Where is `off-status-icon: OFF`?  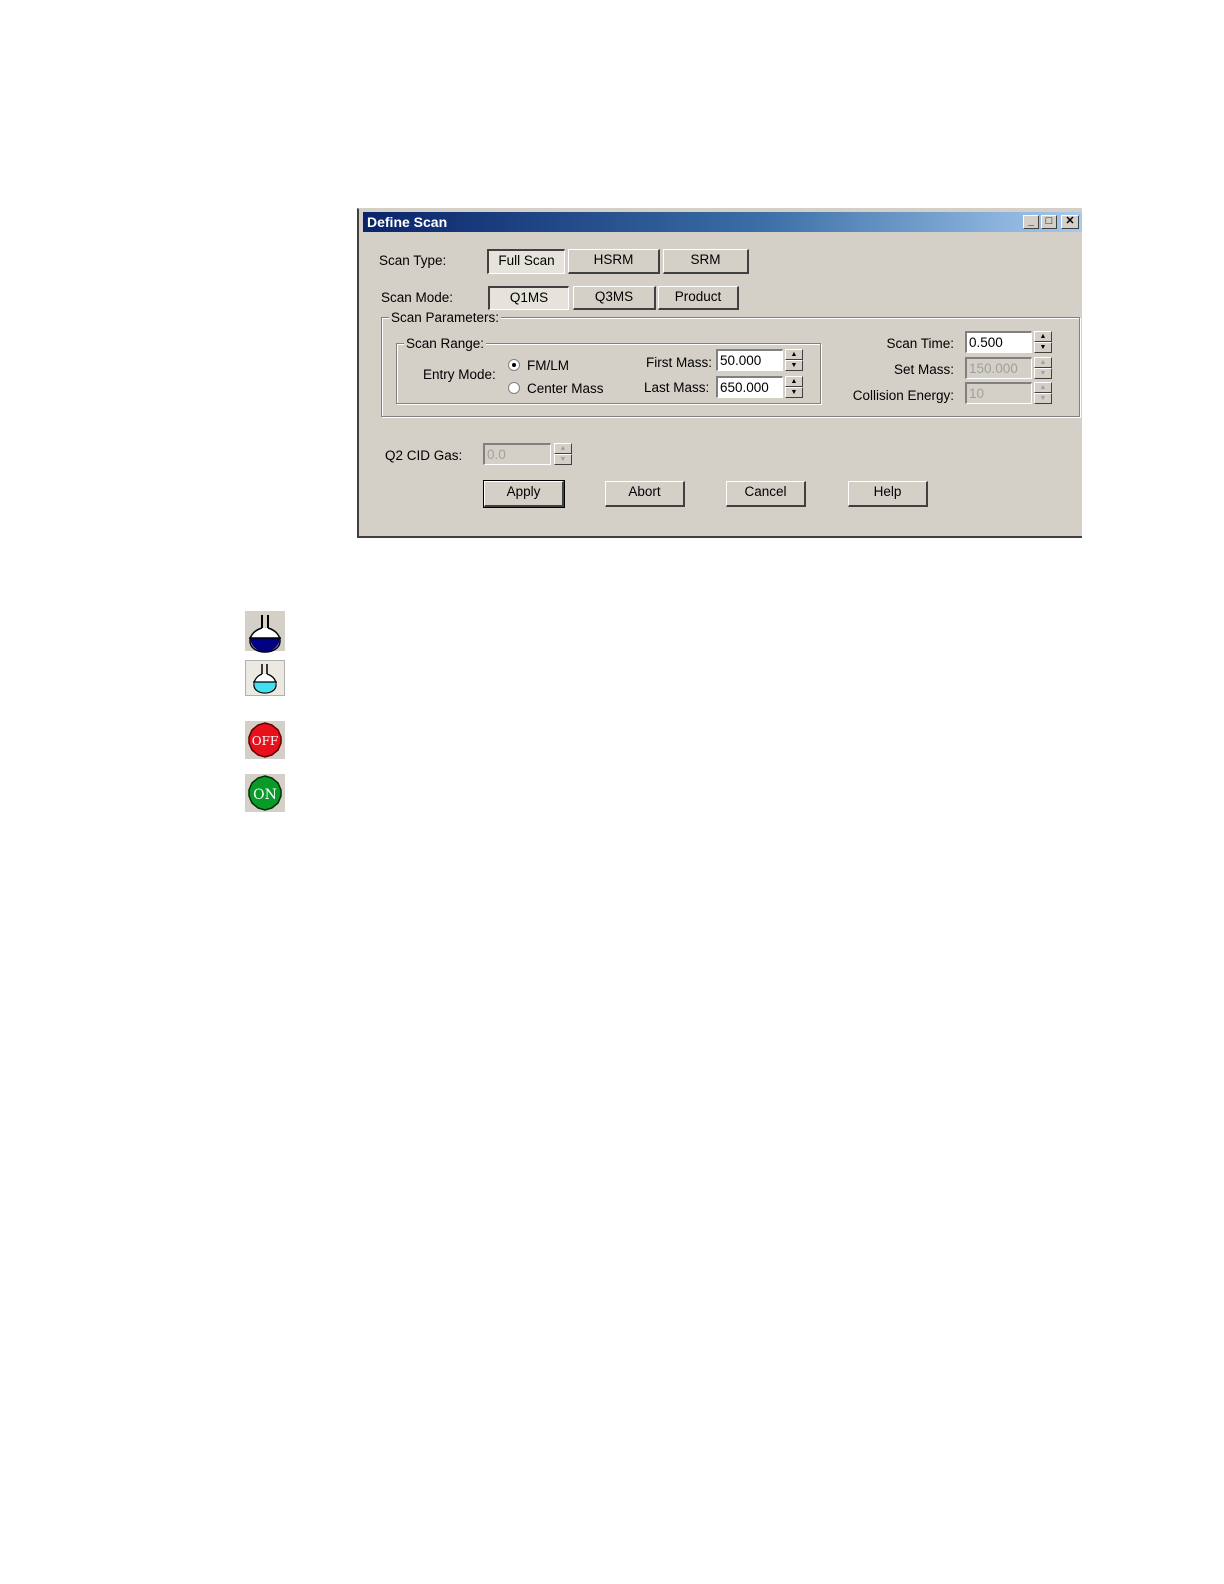
off-status-icon: OFF is located at coordinates (265, 740).